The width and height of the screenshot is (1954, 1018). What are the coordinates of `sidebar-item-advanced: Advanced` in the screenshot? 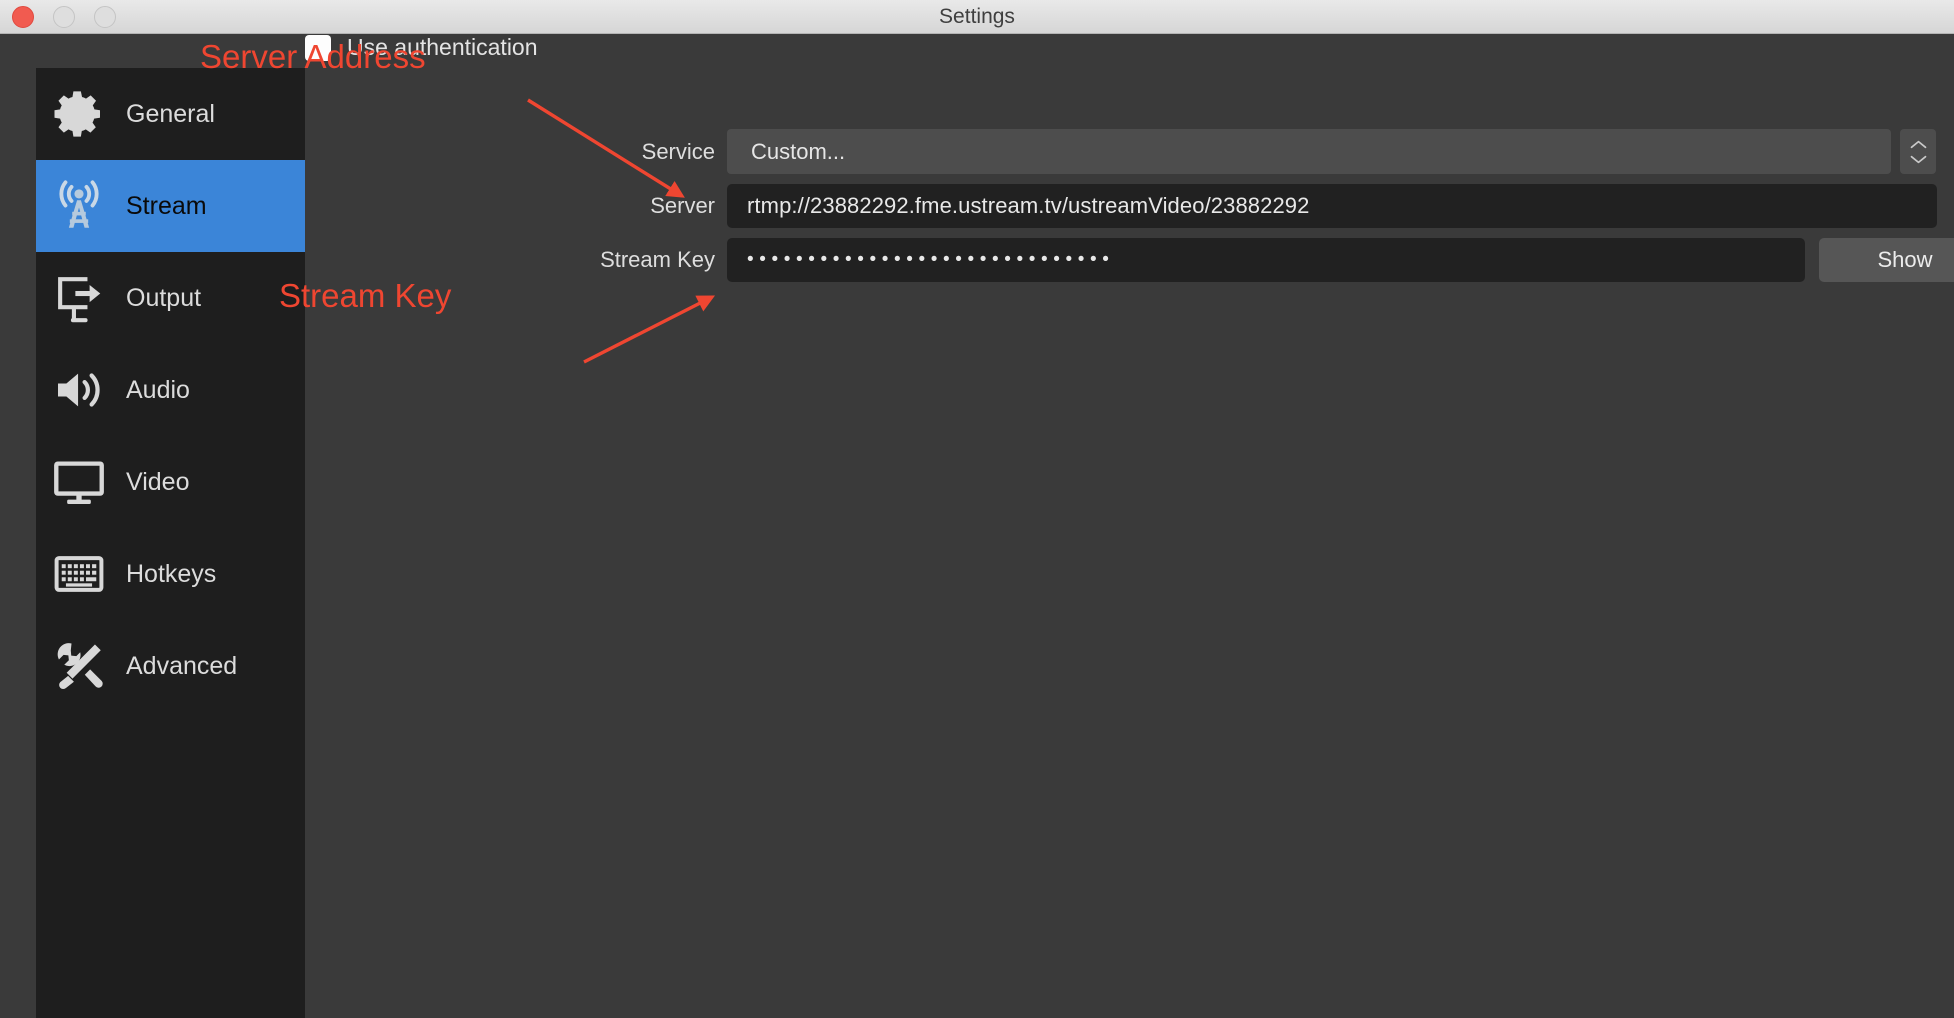 It's located at (170, 666).